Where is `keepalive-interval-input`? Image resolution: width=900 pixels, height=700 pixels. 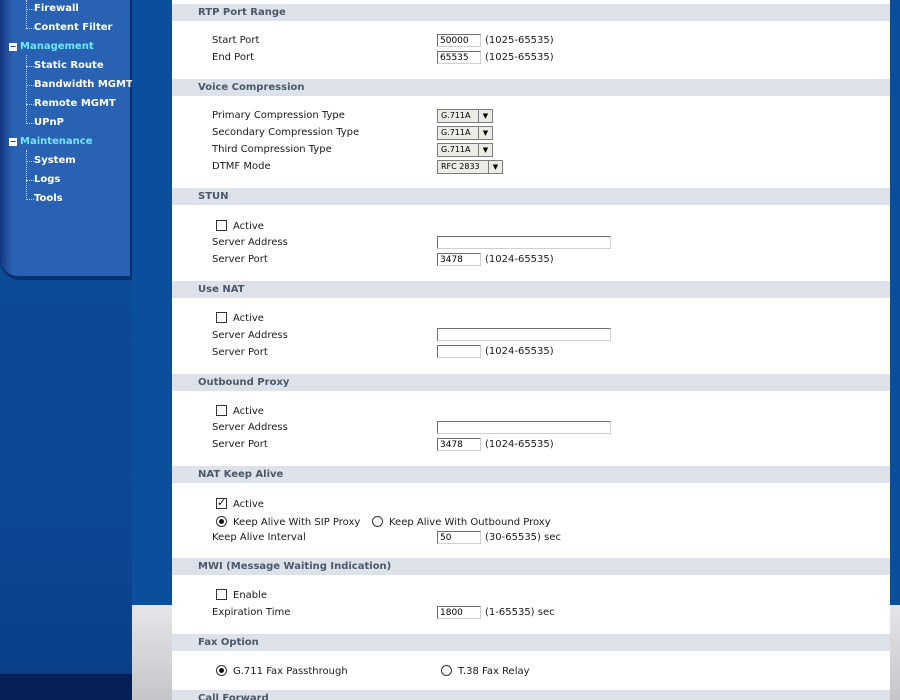
keepalive-interval-input is located at coordinates (459, 537).